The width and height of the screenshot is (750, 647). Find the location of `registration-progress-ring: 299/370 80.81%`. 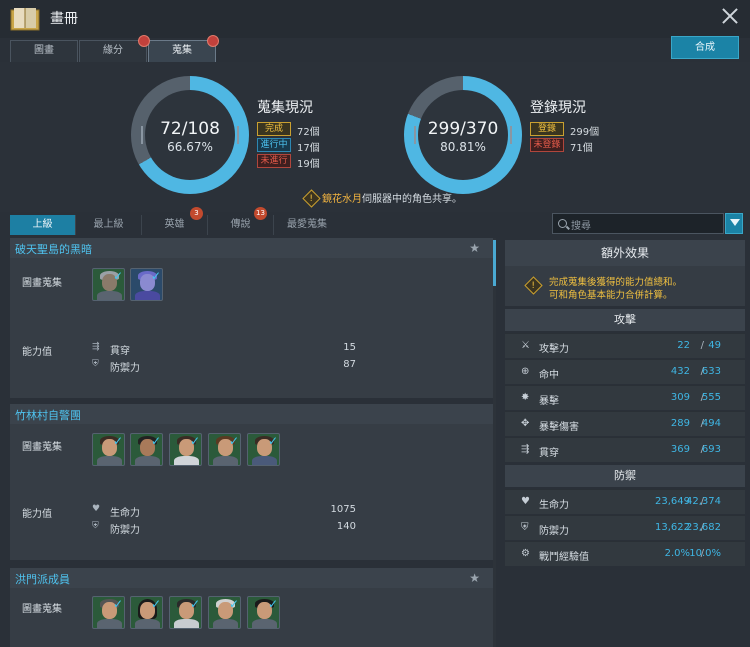

registration-progress-ring: 299/370 80.81% is located at coordinates (463, 135).